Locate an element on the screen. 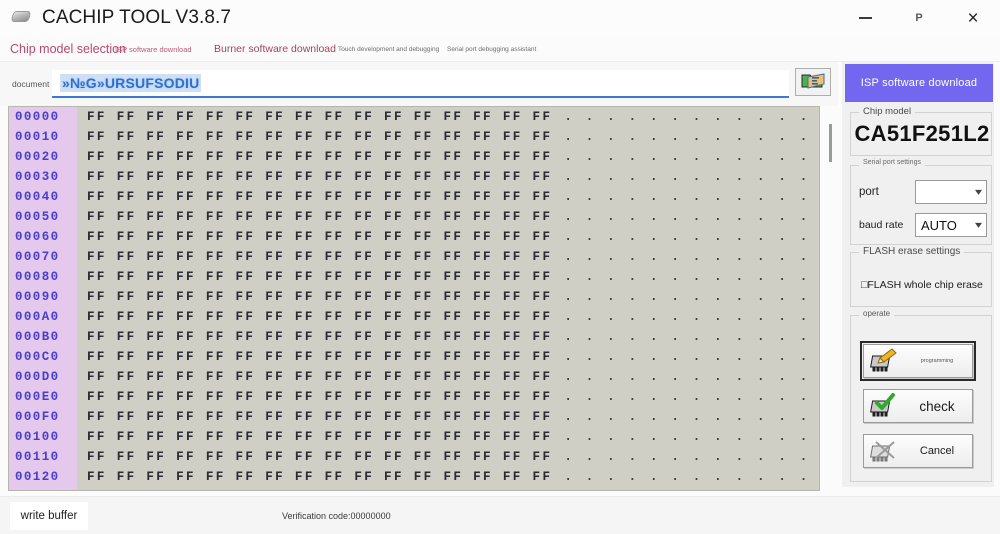  cancel-button: Cancel is located at coordinates (918, 451).